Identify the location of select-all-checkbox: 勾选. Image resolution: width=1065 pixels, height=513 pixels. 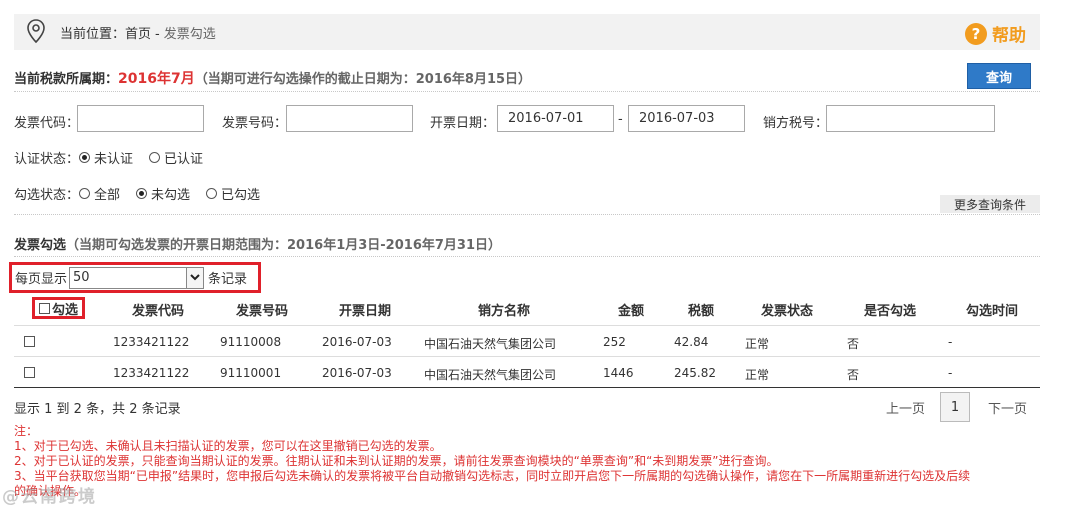
(58, 308).